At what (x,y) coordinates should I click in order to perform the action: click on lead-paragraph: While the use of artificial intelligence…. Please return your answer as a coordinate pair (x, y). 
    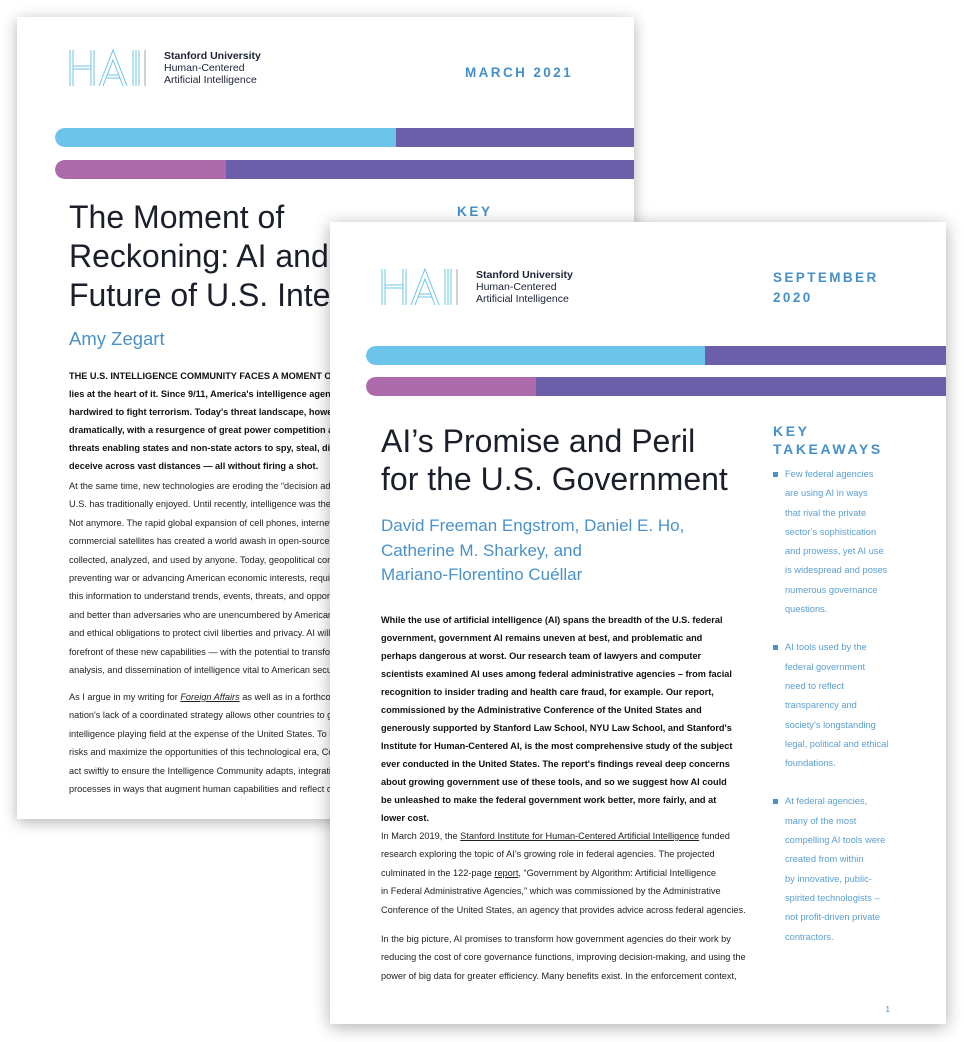
    Looking at the image, I should click on (557, 719).